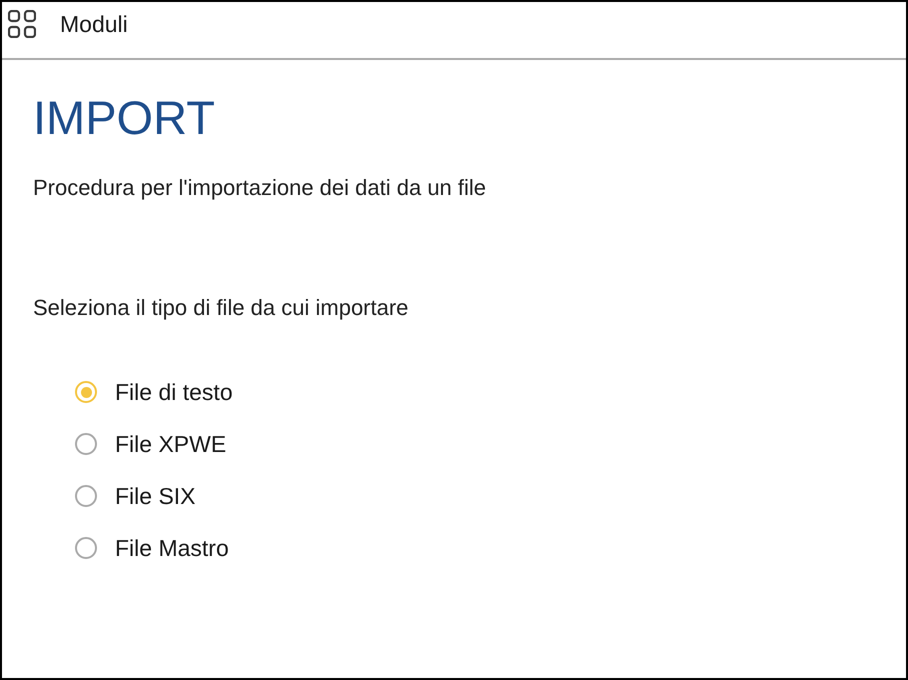  I want to click on file-type-prompt: Seleziona il tipo di file da cui importare, so click(221, 308).